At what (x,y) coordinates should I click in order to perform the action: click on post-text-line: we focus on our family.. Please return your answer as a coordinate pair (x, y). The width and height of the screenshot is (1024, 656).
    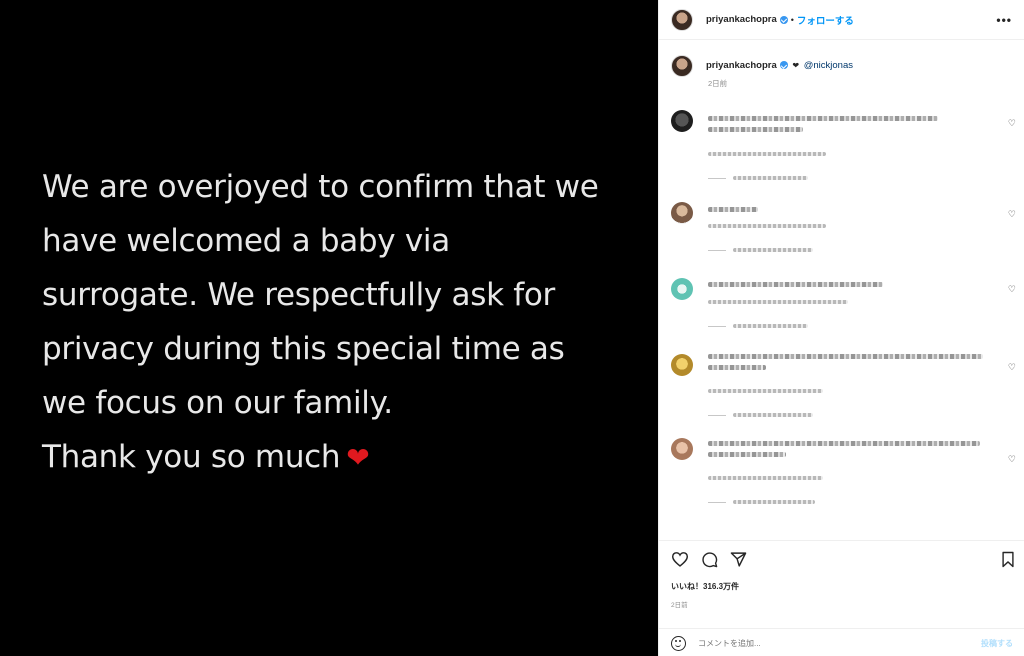
    Looking at the image, I should click on (217, 403).